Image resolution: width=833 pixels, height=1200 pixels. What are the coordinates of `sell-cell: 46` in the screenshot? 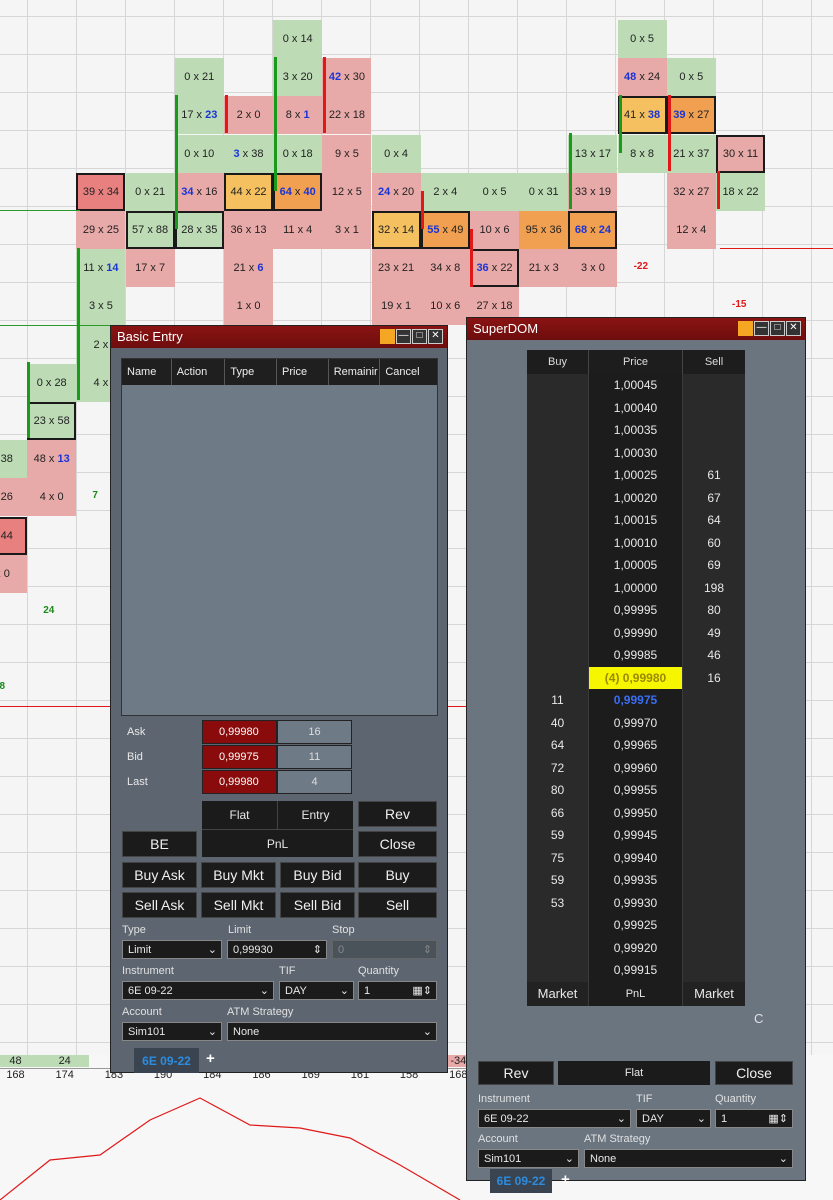 It's located at (714, 655).